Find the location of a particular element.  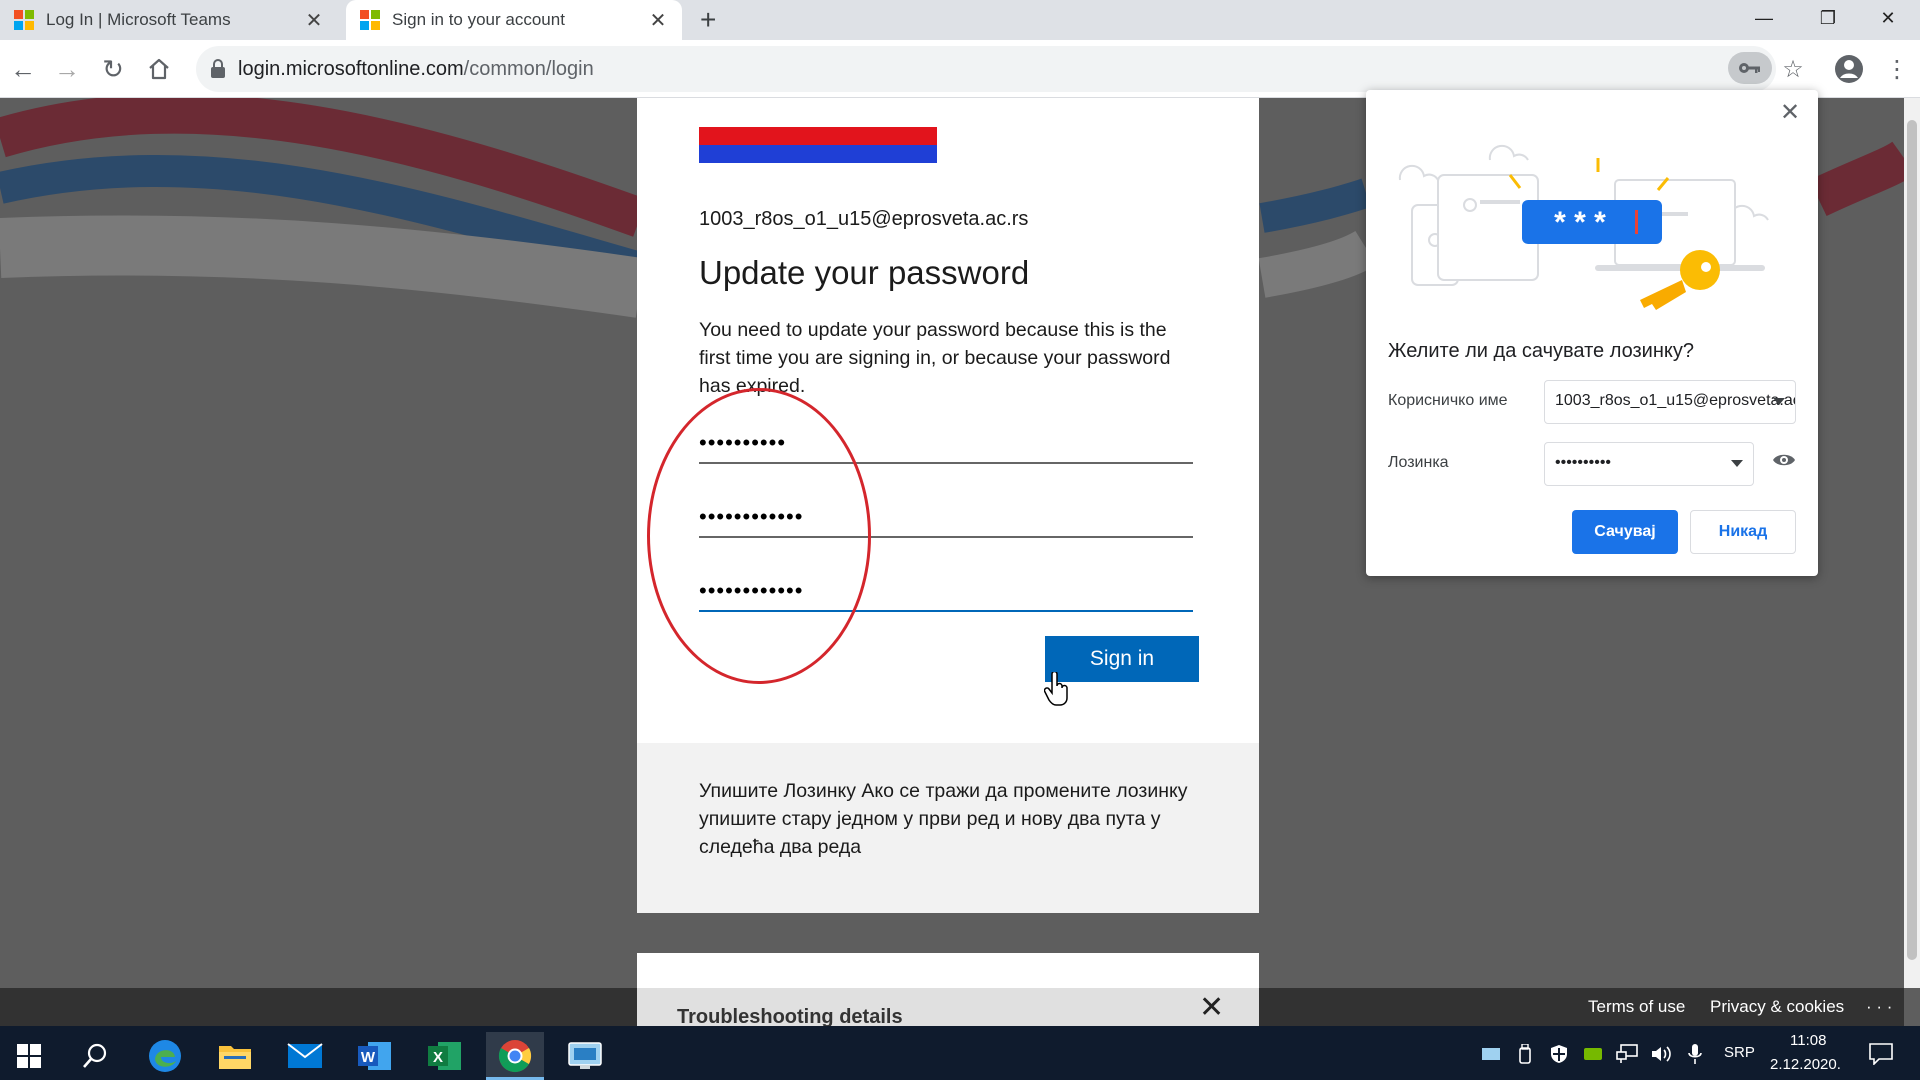

word-taskbar-button: W is located at coordinates (375, 1056).